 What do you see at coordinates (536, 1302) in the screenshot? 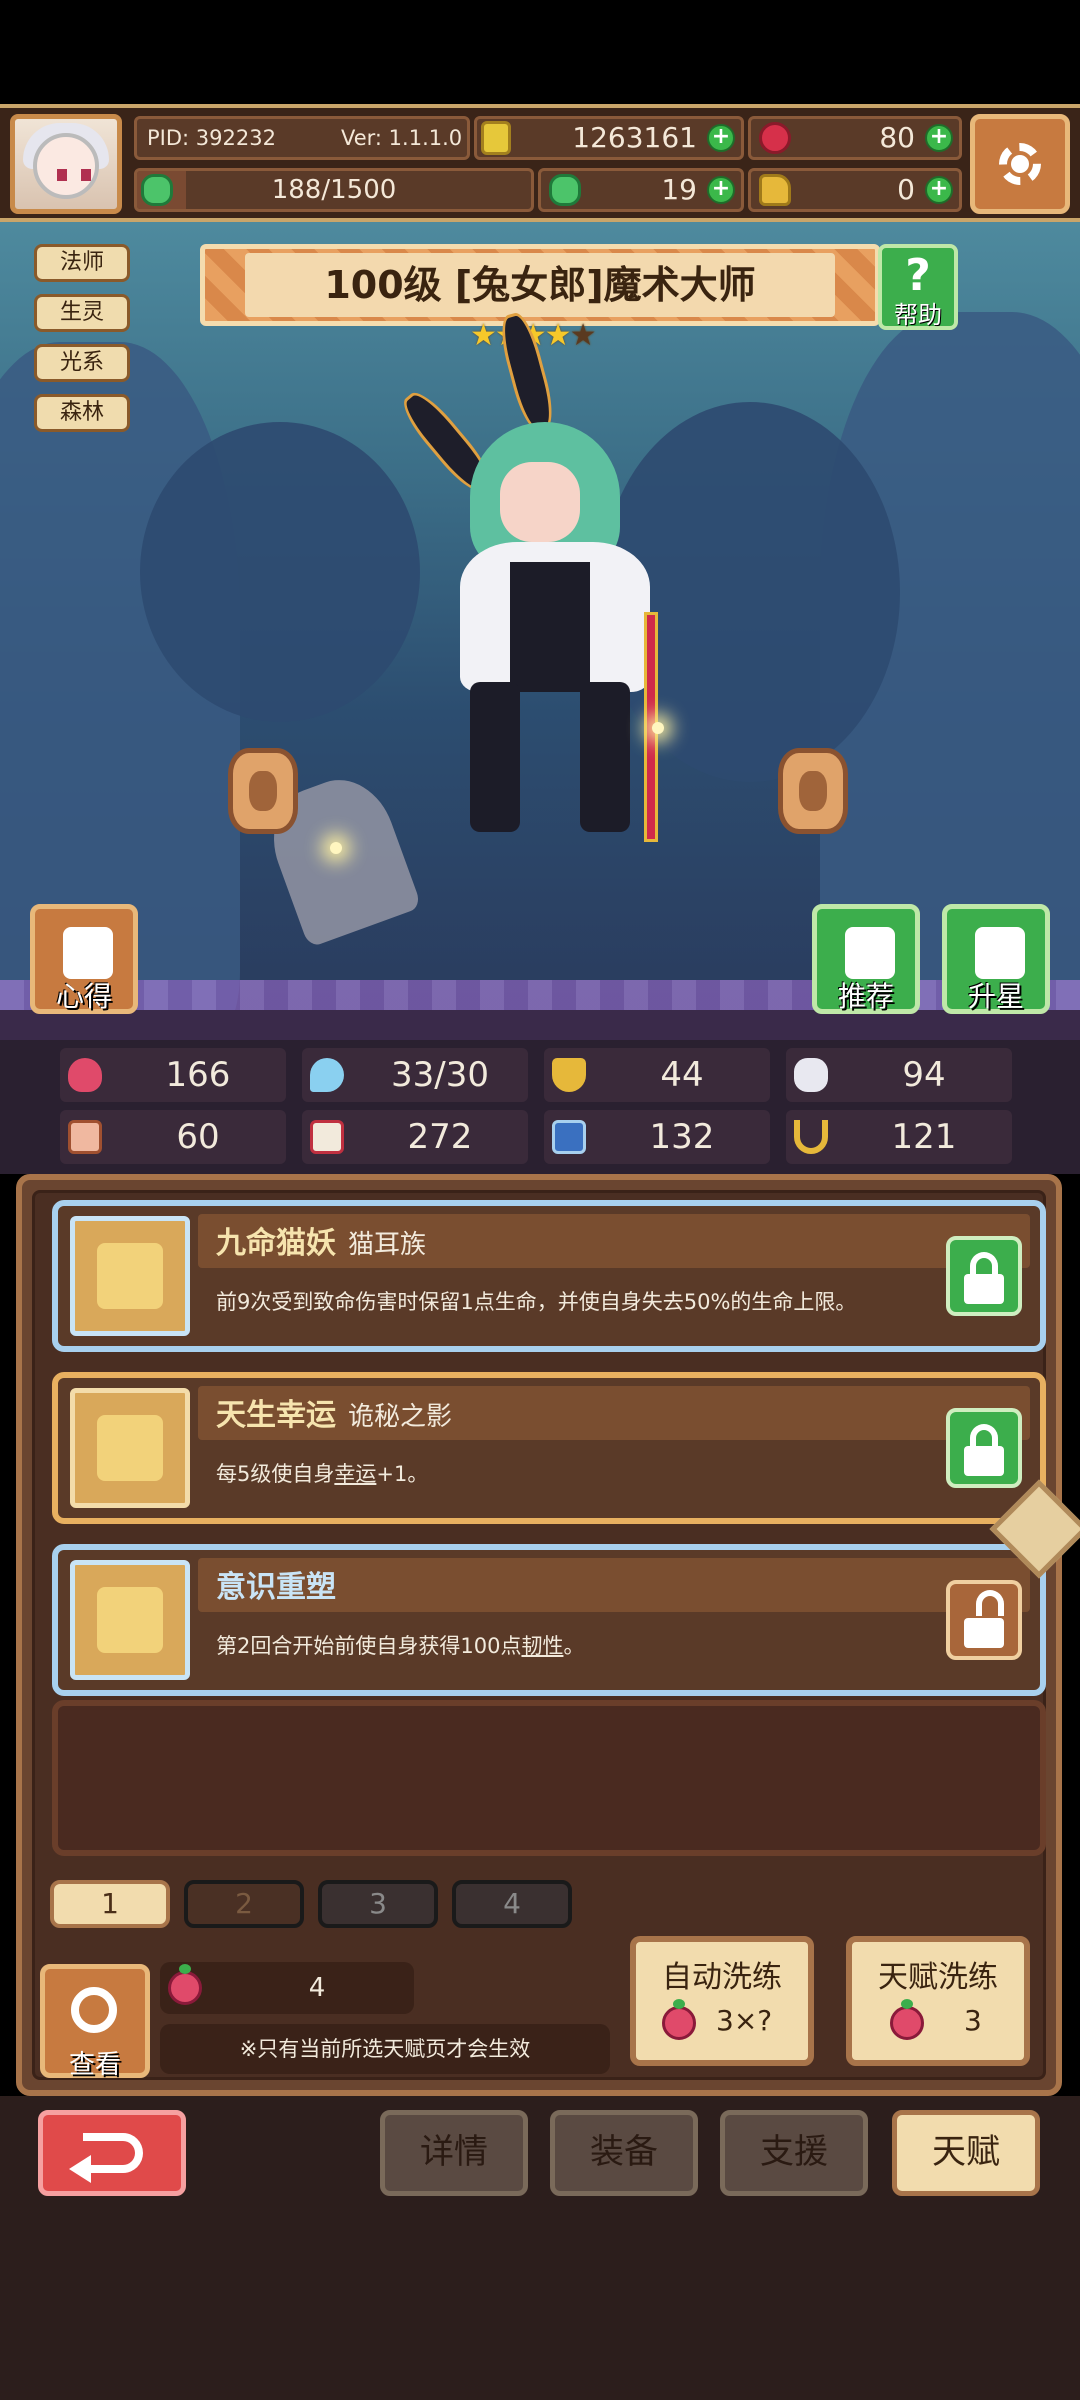
I see `talent-desc: 前9次受到致命伤害时保留1点生命，并使自身失去50%的生命上限。` at bounding box center [536, 1302].